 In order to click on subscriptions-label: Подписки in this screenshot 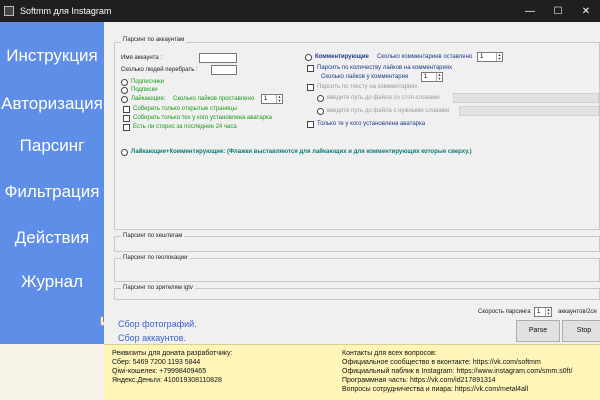, I will do `click(144, 90)`.